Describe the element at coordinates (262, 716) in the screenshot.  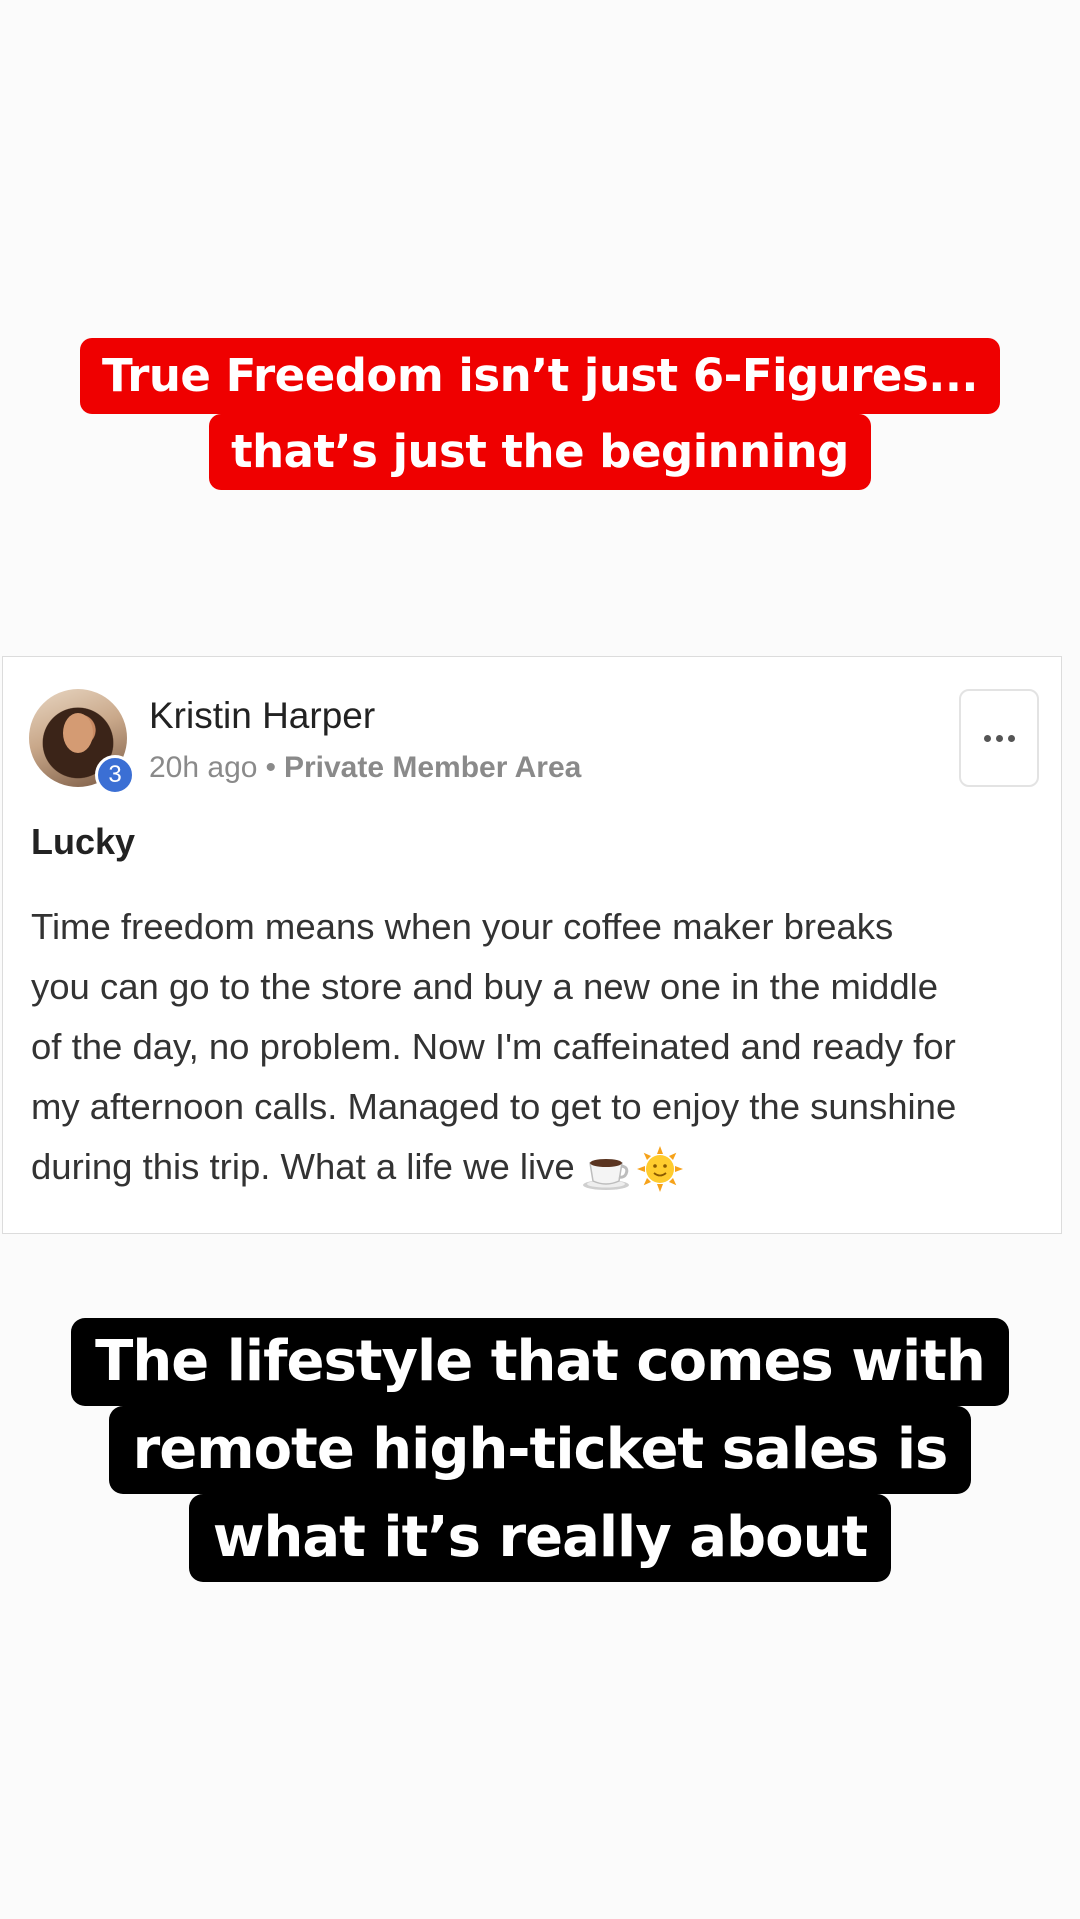
I see `author-name: Kristin Harper` at that location.